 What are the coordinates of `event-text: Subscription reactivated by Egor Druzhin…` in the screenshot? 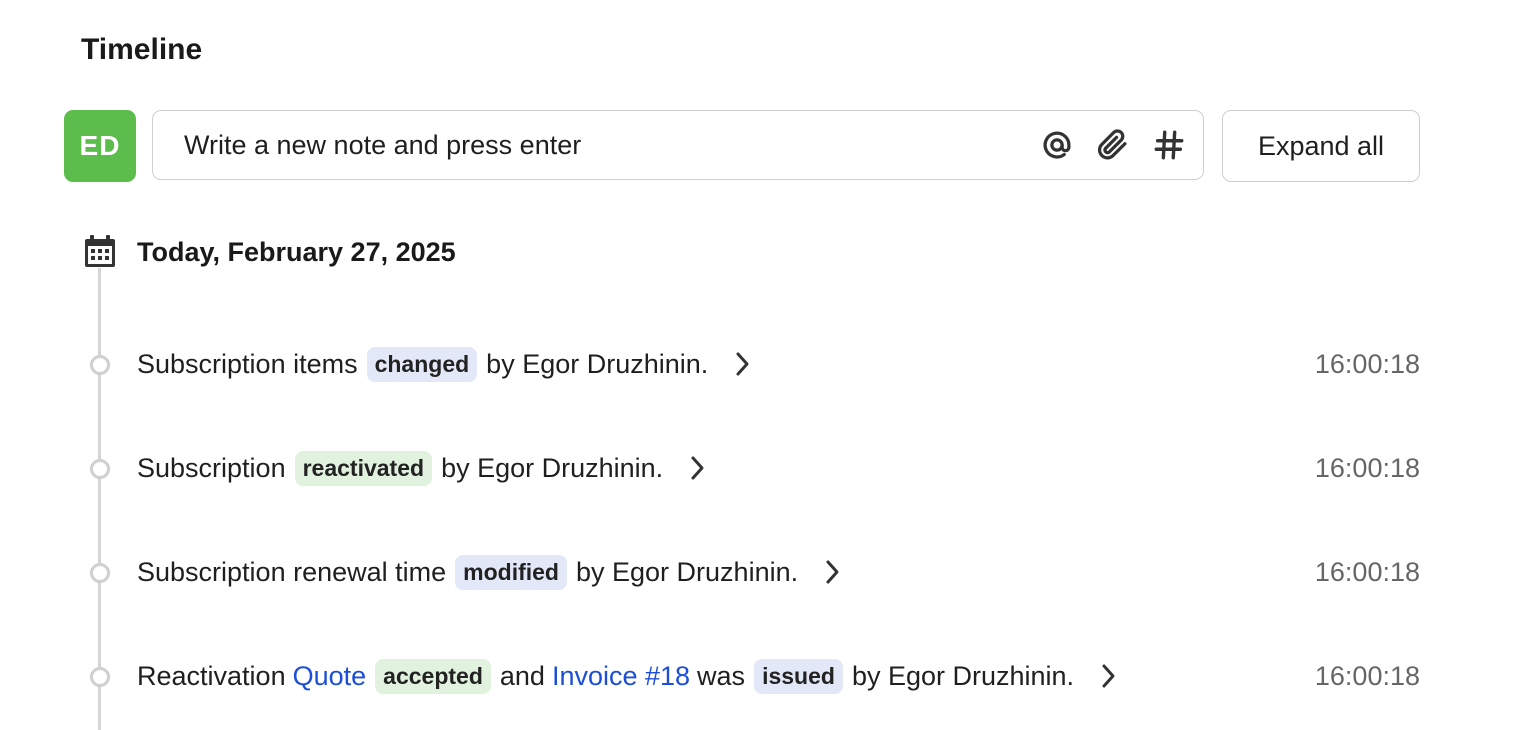 It's located at (423, 468).